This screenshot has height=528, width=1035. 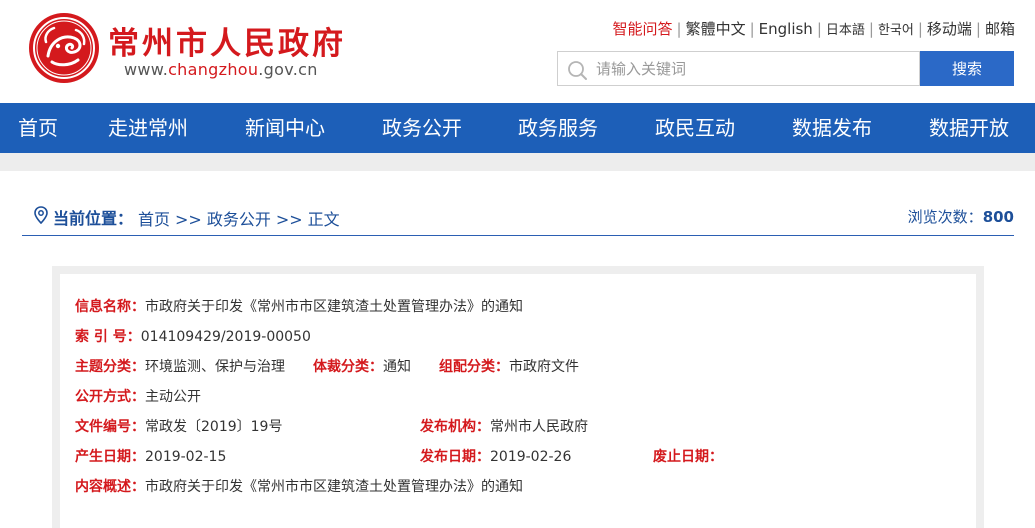 What do you see at coordinates (110, 307) in the screenshot?
I see `title-label: 信息名称：` at bounding box center [110, 307].